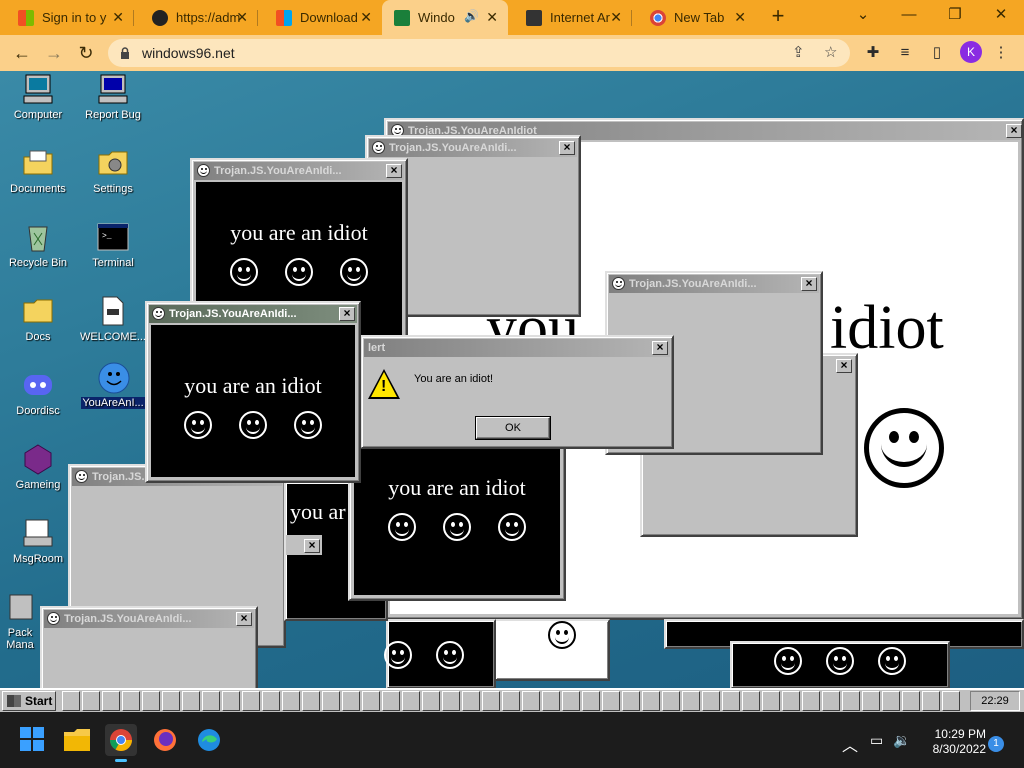 This screenshot has width=1024, height=768. Describe the element at coordinates (517, 348) in the screenshot. I see `alert-titlebar: lert` at that location.